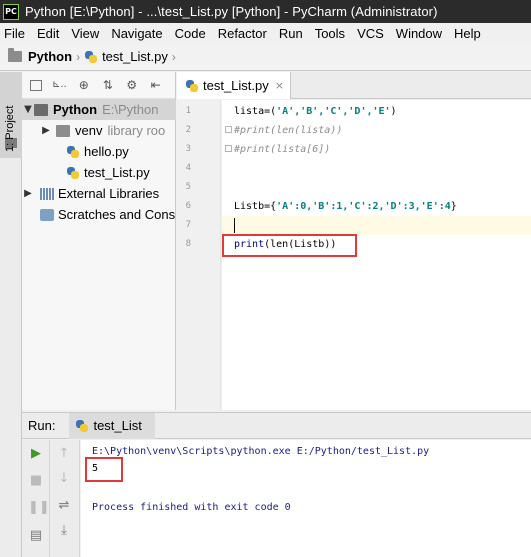 The image size is (531, 557). Describe the element at coordinates (14, 33) in the screenshot. I see `menu-file: File` at that location.